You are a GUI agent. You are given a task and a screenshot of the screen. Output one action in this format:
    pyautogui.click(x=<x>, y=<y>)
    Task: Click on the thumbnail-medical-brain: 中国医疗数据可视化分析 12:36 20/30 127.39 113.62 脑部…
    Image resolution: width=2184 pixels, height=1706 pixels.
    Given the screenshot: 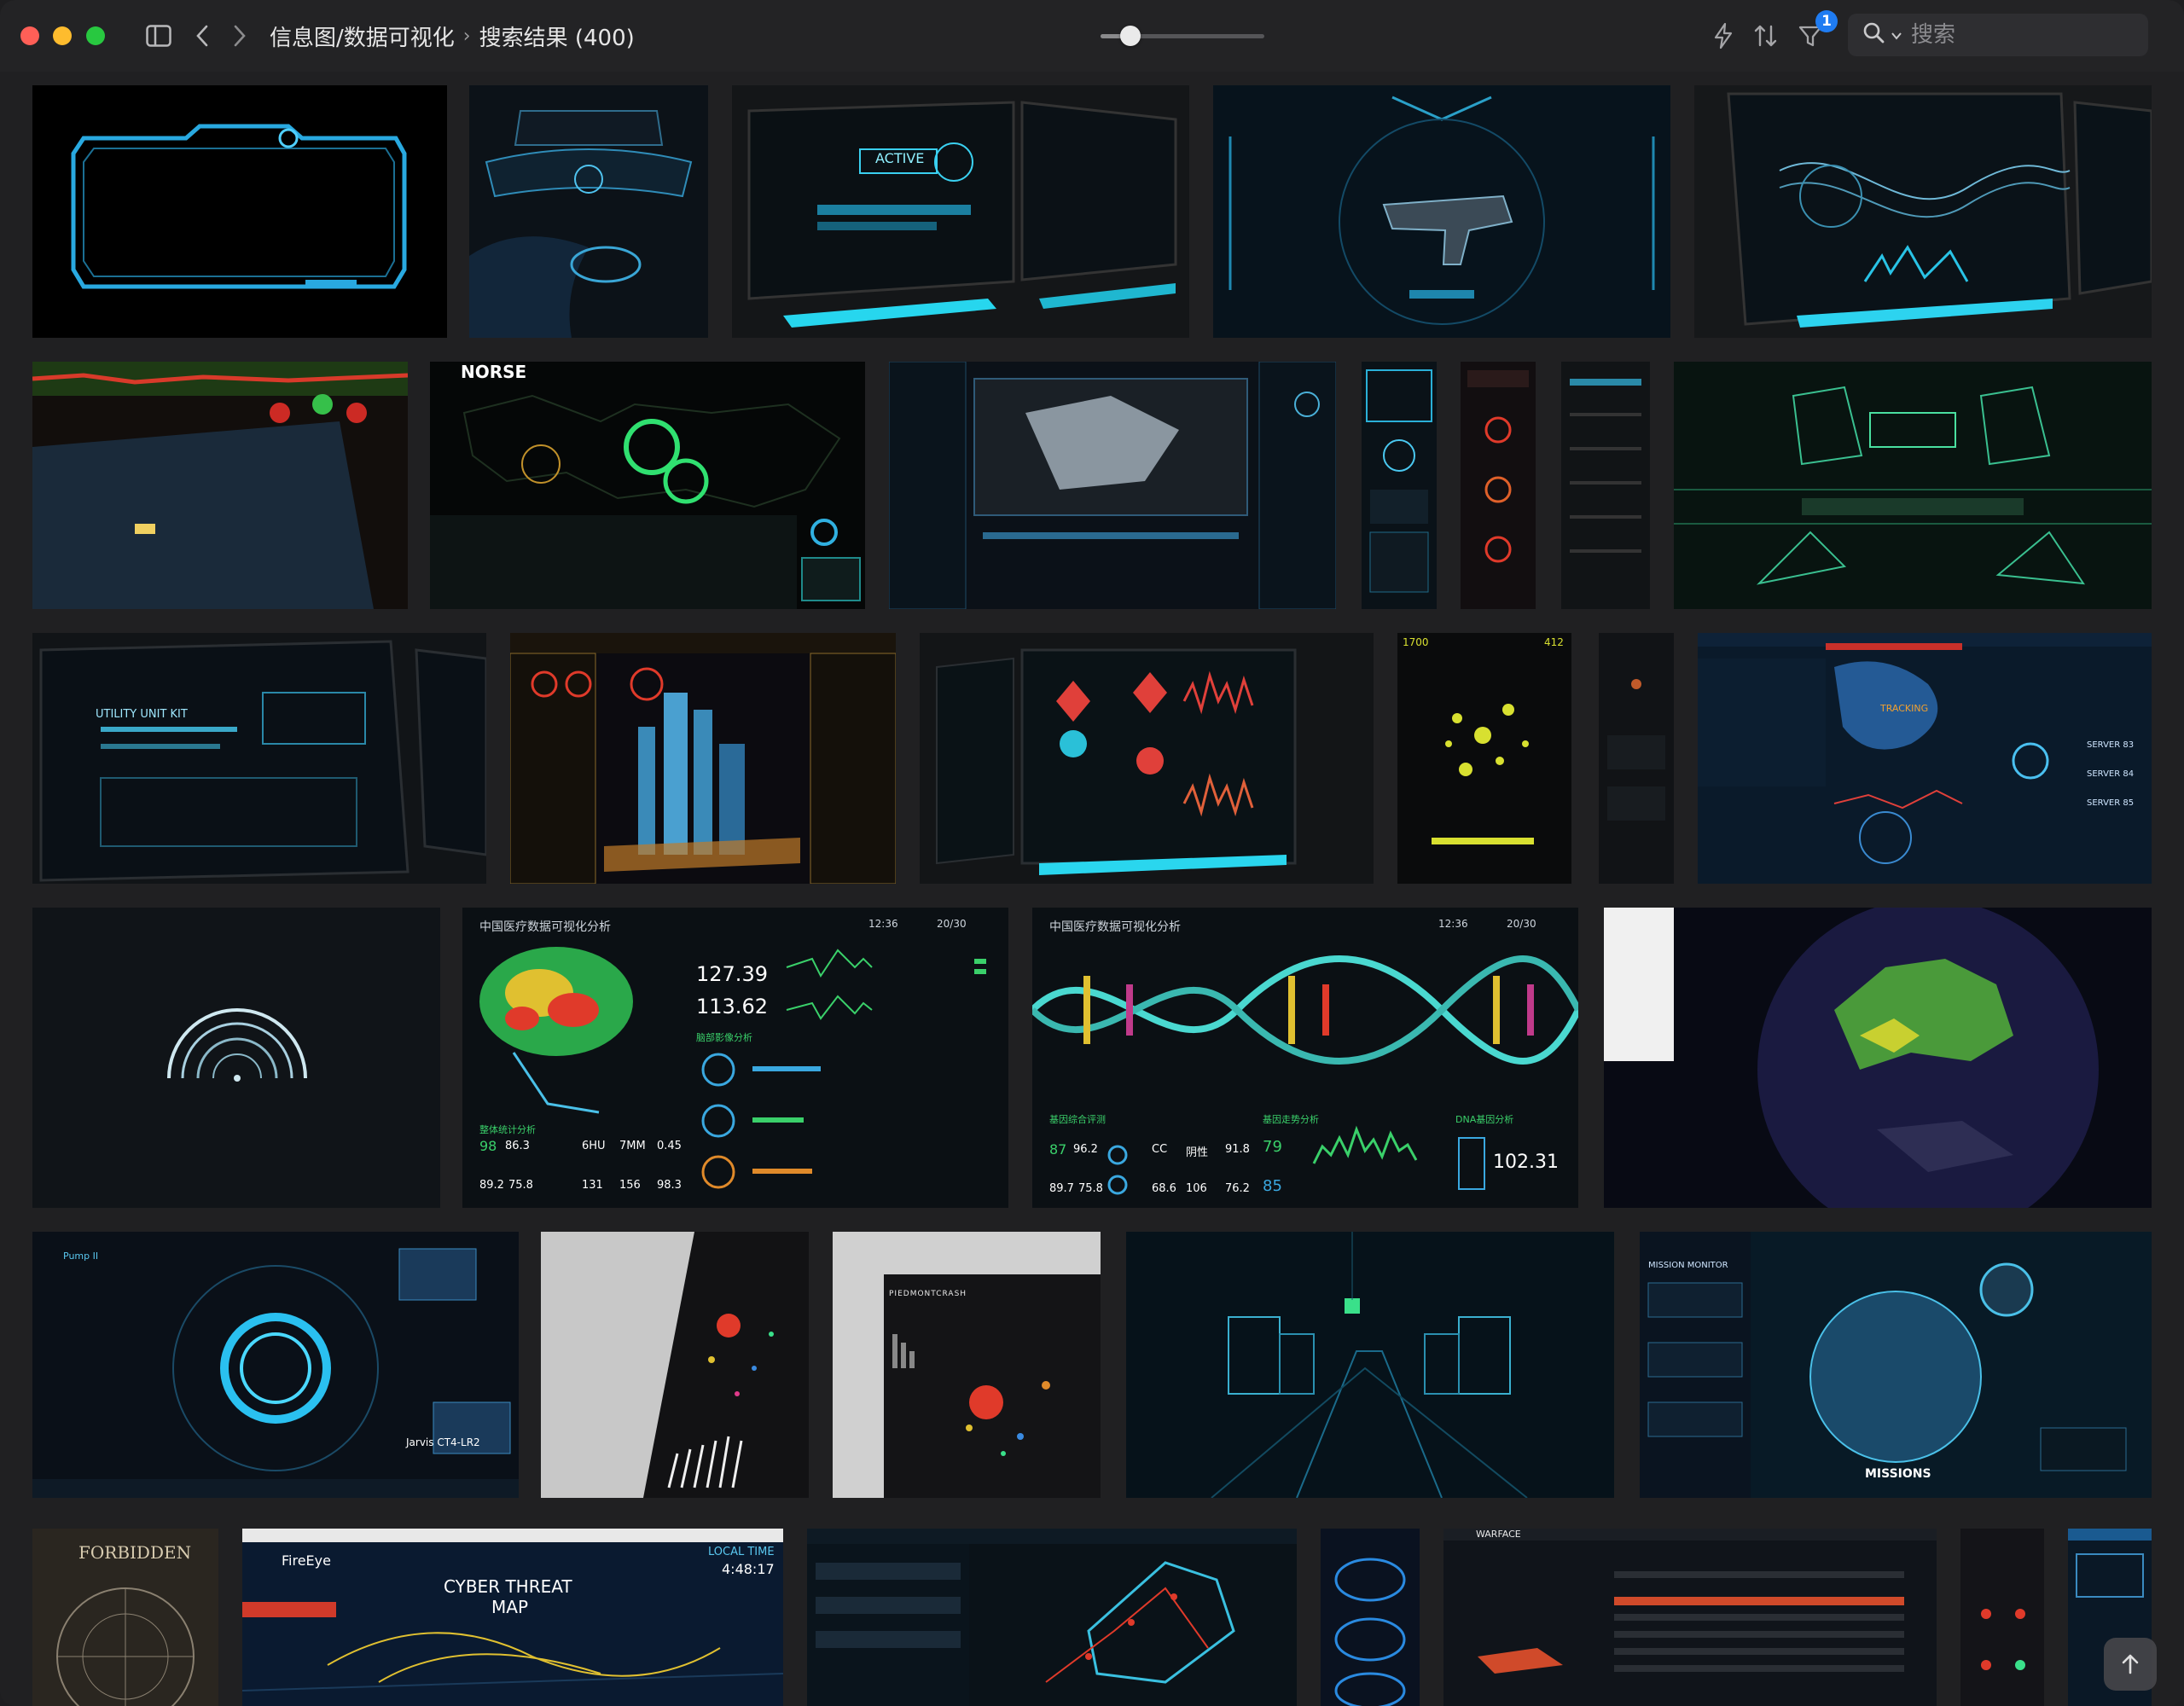 What is the action you would take?
    pyautogui.click(x=735, y=1058)
    